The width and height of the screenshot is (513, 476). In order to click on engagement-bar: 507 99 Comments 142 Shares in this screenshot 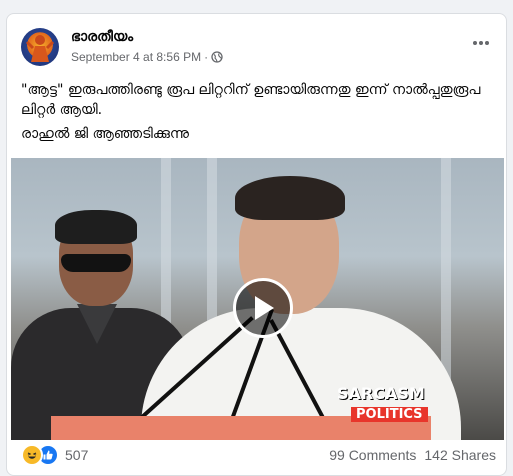, I will do `click(258, 455)`.